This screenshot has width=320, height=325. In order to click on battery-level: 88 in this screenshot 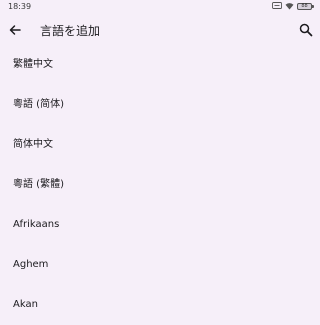, I will do `click(304, 5)`.